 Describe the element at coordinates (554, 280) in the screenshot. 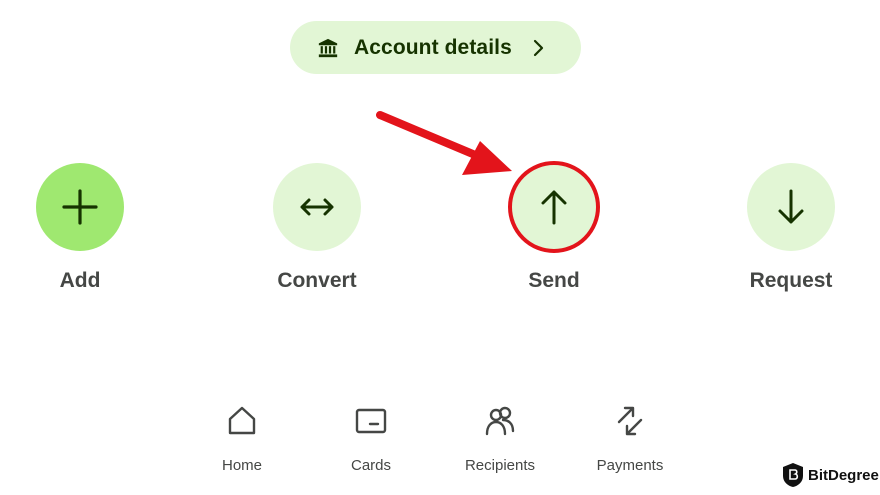

I see `send-label: Send` at that location.